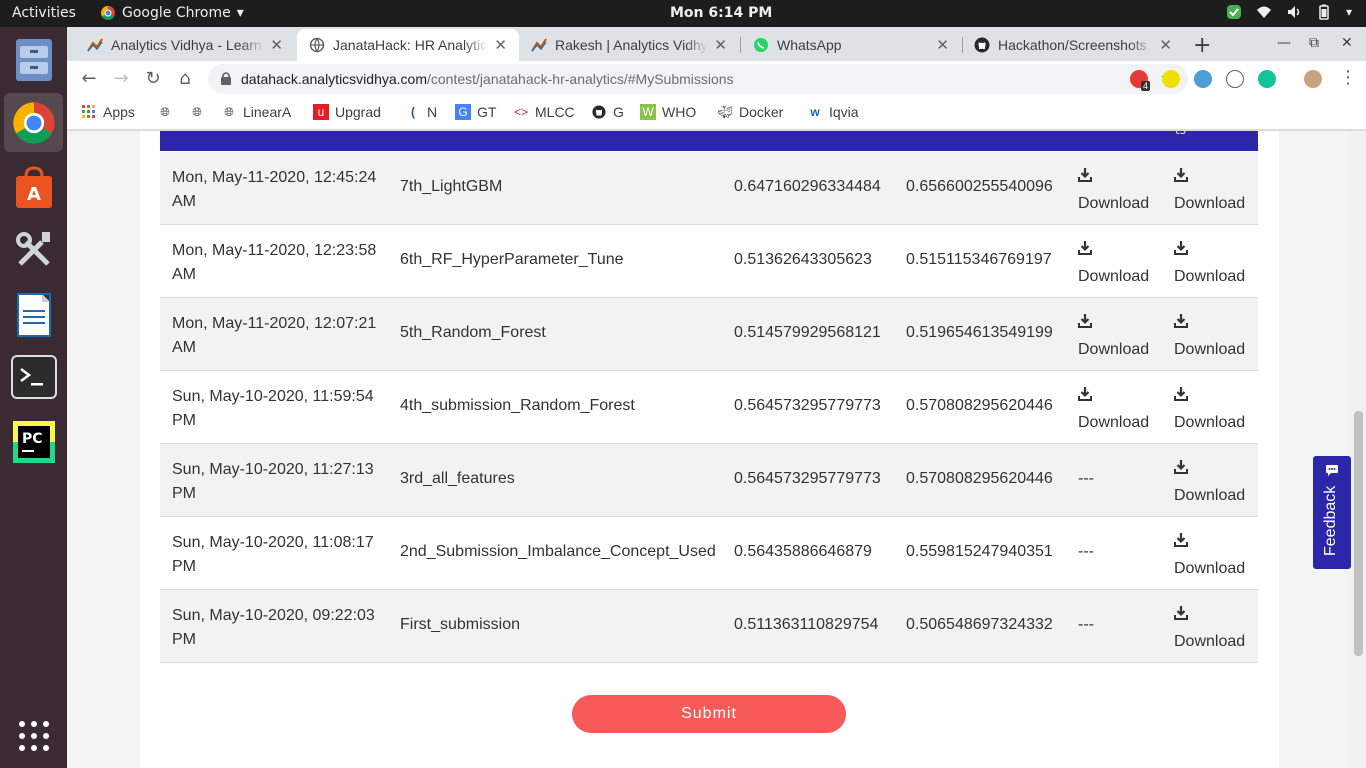 The image size is (1366, 768). I want to click on scrollbar-thumb, so click(1358, 533).